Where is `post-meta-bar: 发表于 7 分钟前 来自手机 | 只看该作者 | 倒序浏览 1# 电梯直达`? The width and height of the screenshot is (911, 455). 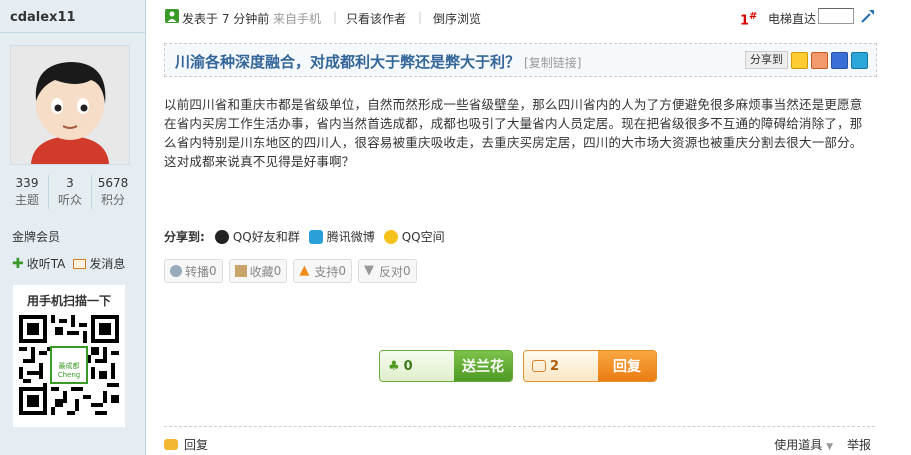 post-meta-bar: 发表于 7 分钟前 来自手机 | 只看该作者 | 倒序浏览 1# 电梯直达 is located at coordinates (520, 18).